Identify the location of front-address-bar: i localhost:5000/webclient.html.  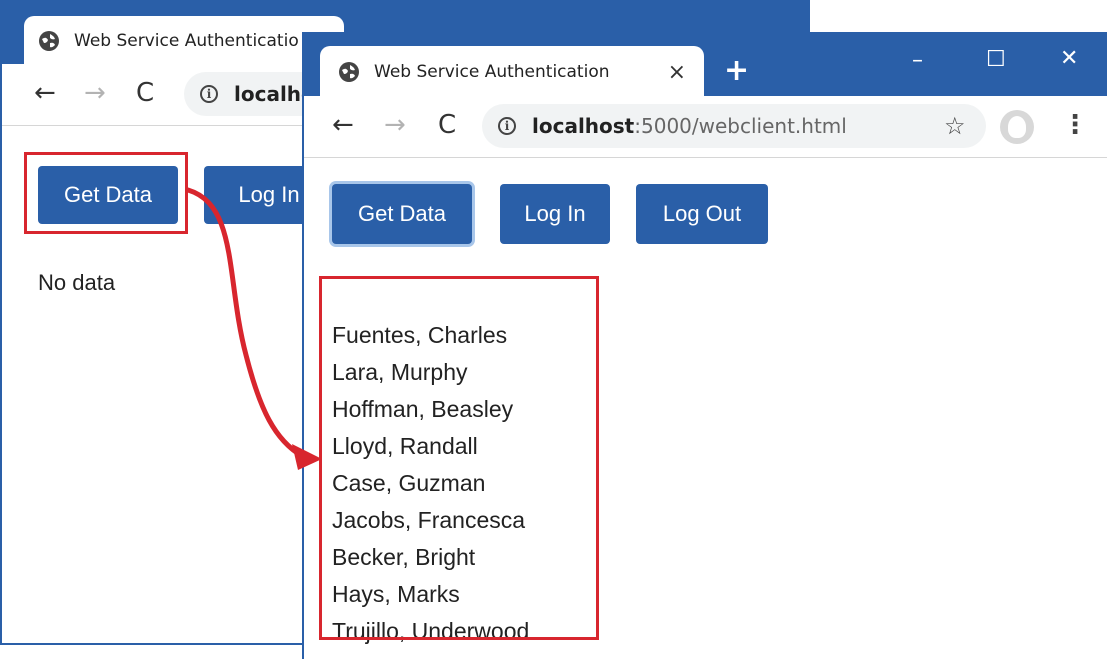
(734, 126).